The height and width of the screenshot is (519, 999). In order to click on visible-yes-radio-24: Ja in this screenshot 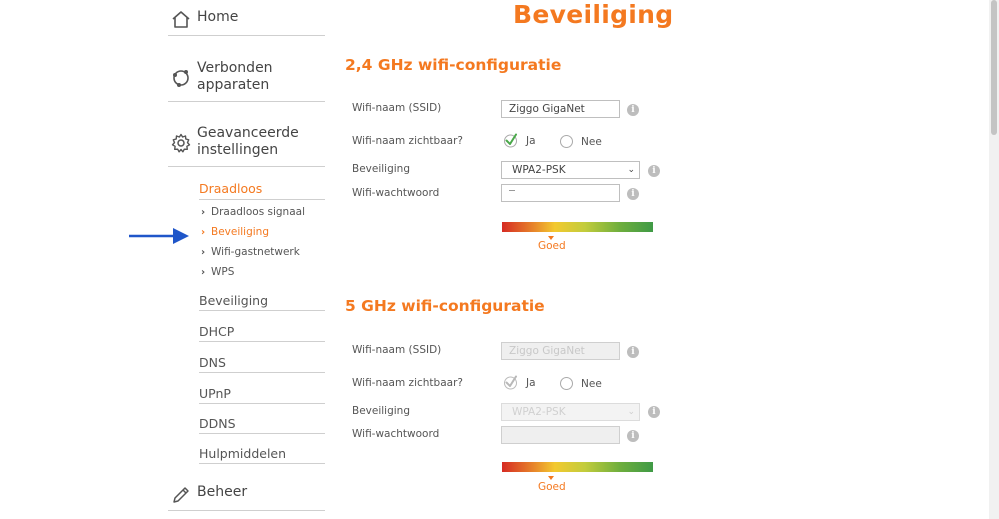, I will do `click(519, 140)`.